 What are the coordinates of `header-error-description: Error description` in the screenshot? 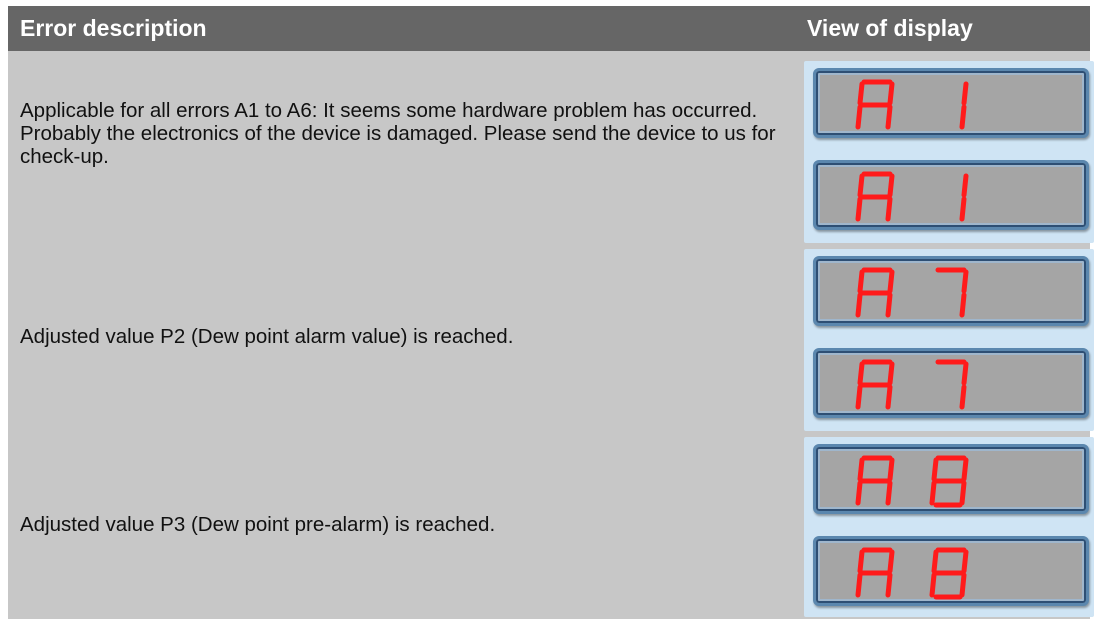 It's located at (113, 28).